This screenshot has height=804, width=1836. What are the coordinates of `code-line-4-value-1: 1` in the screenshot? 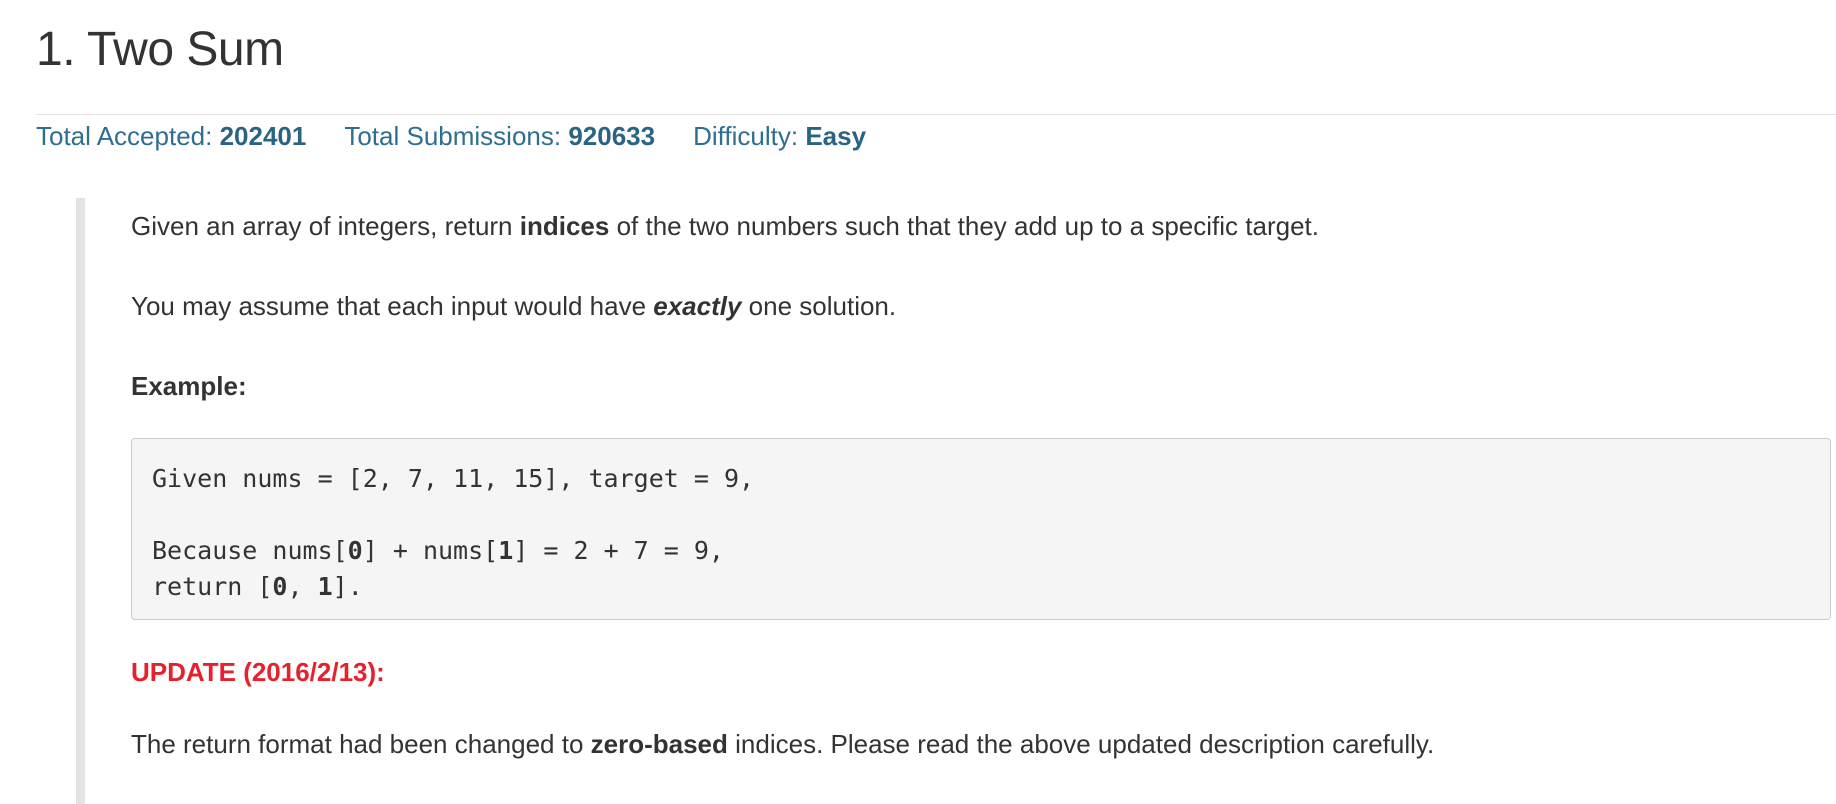 It's located at (325, 586).